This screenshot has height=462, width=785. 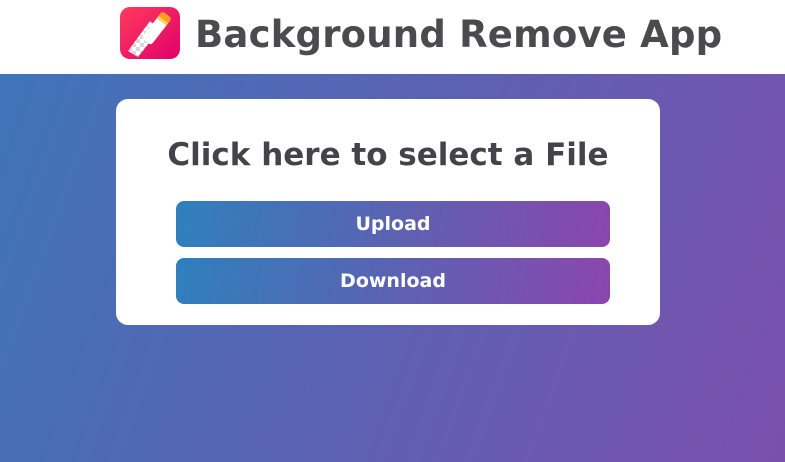 What do you see at coordinates (459, 34) in the screenshot?
I see `app-title: Background Remove App` at bounding box center [459, 34].